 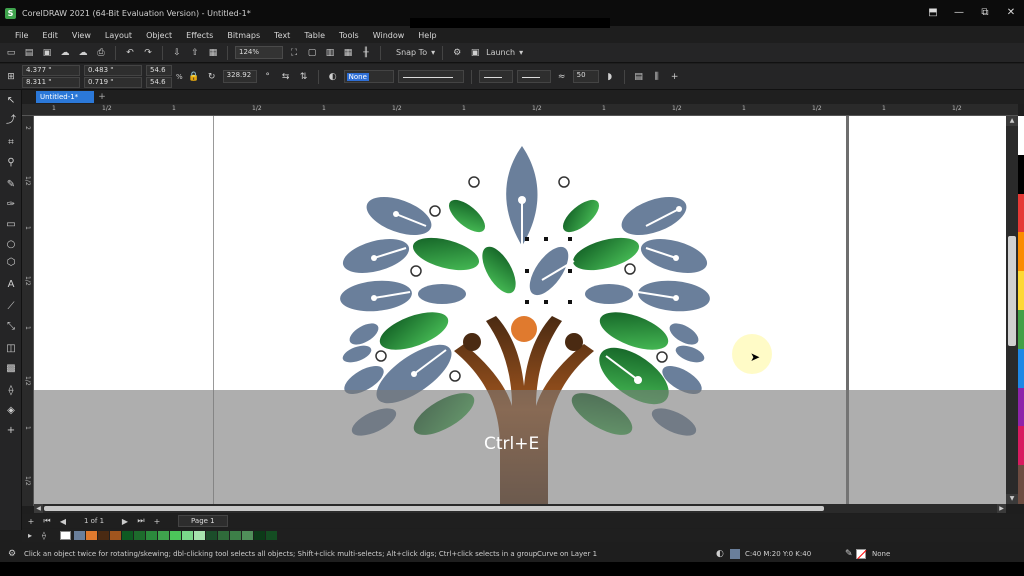 I want to click on menu-layout: Layout, so click(x=118, y=35).